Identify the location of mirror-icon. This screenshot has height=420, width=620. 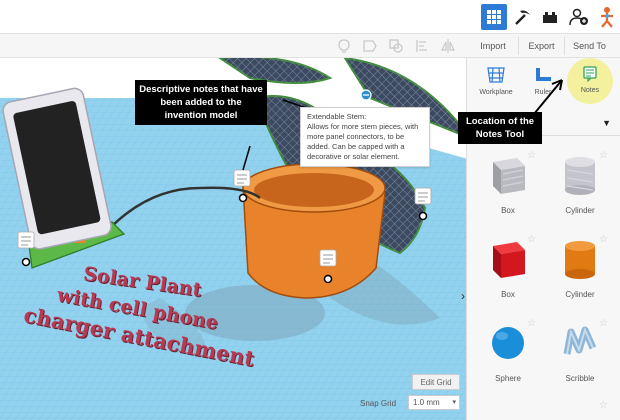
(448, 46).